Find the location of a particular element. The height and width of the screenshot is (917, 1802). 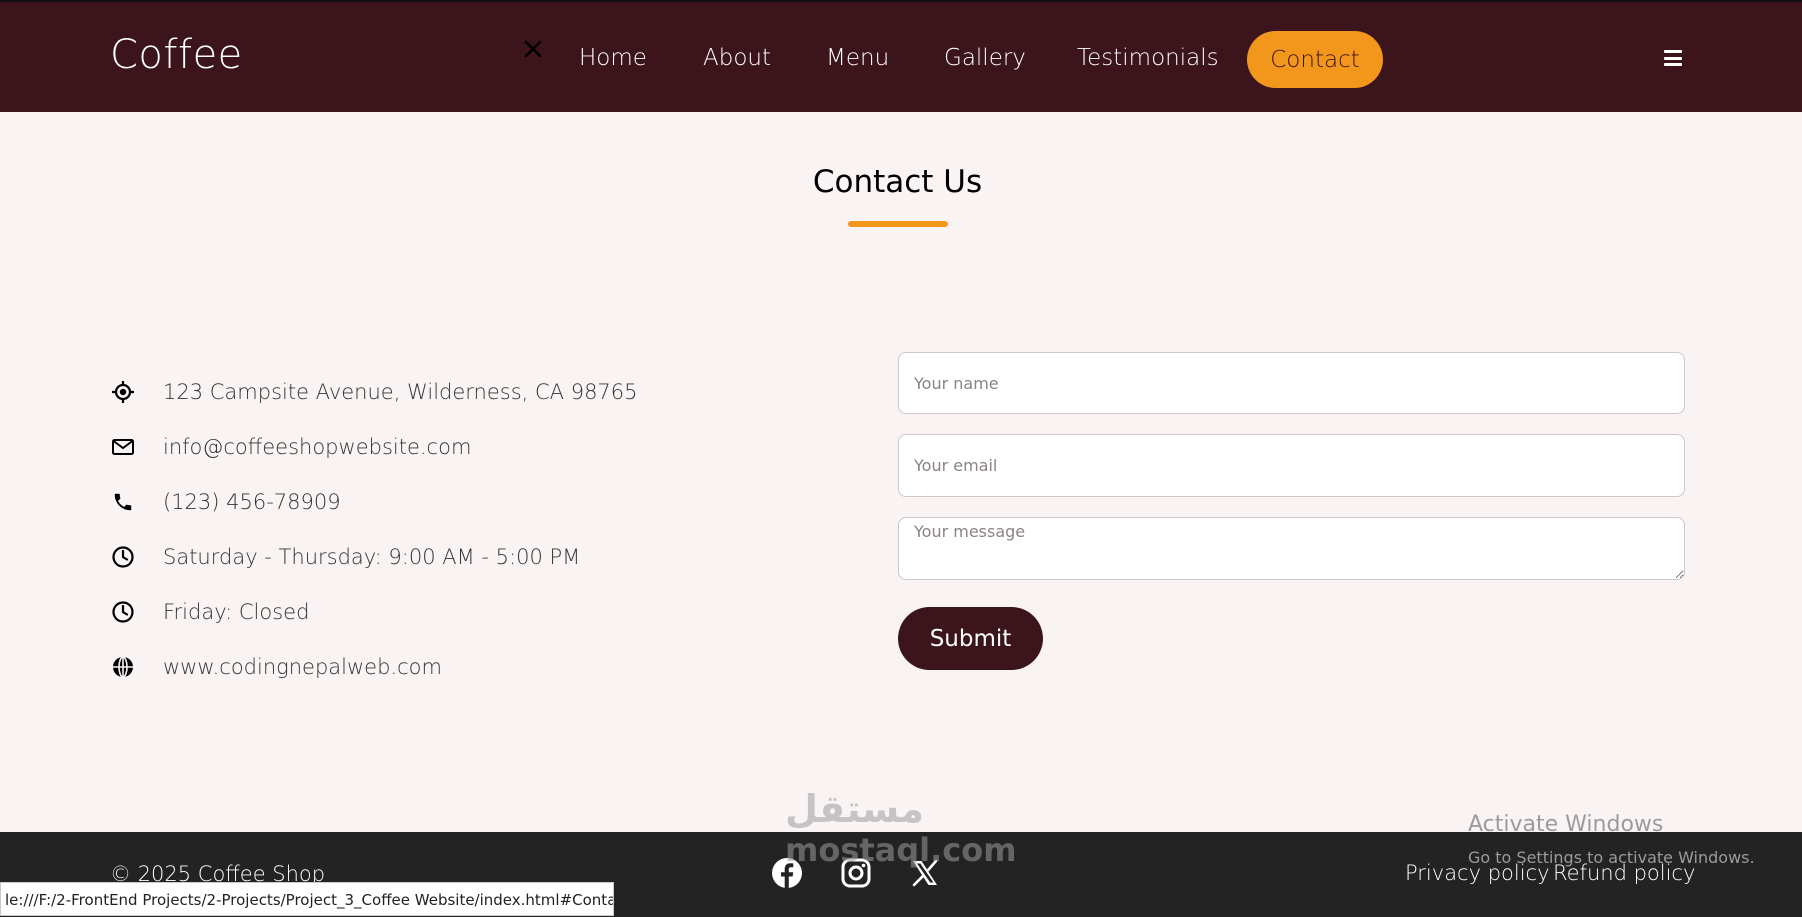

watermark-arabic: مستقل is located at coordinates (854, 809).